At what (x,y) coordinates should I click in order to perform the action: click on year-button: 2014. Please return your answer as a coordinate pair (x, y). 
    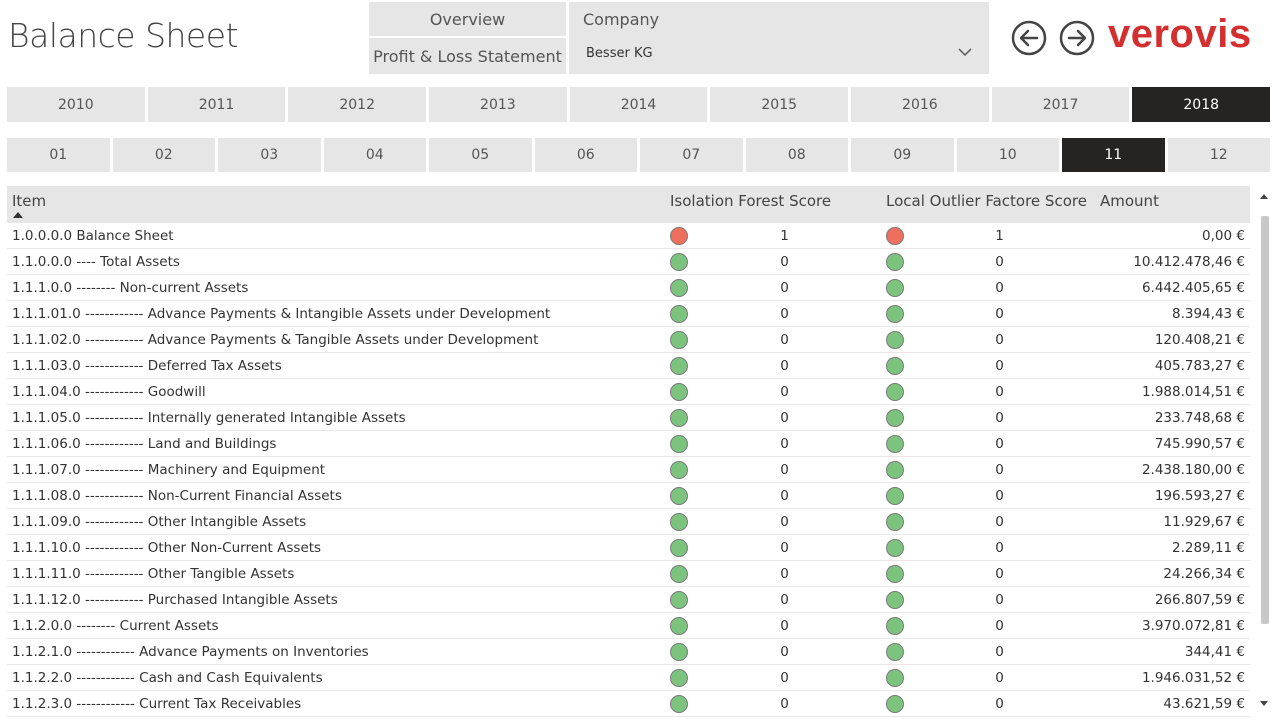
    Looking at the image, I should click on (638, 104).